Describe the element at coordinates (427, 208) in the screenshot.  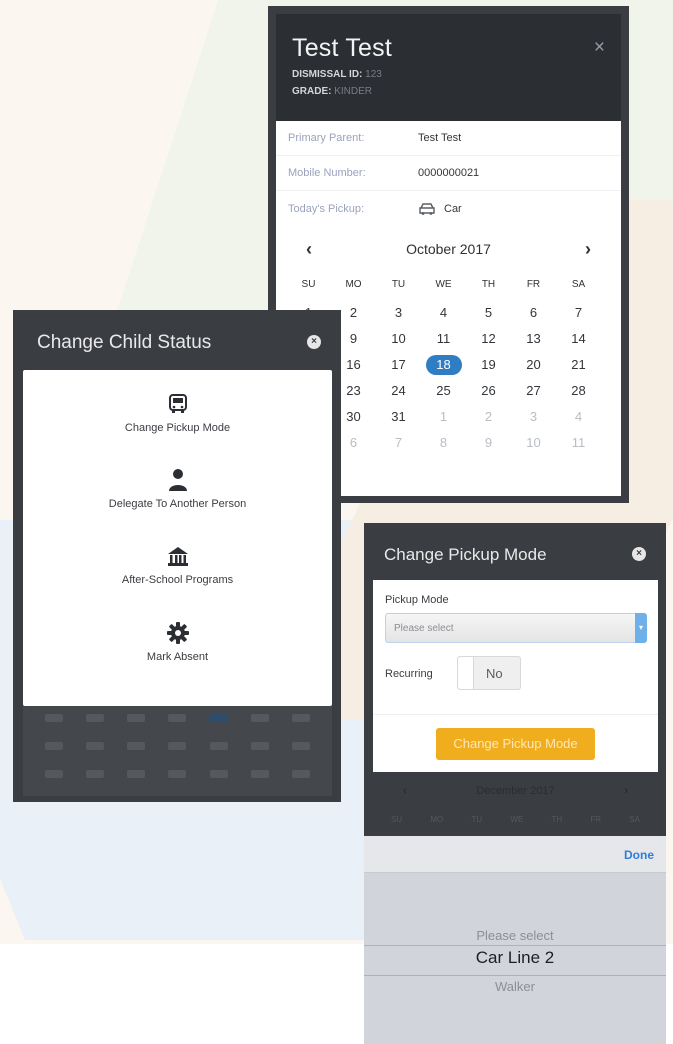
I see `car-icon` at that location.